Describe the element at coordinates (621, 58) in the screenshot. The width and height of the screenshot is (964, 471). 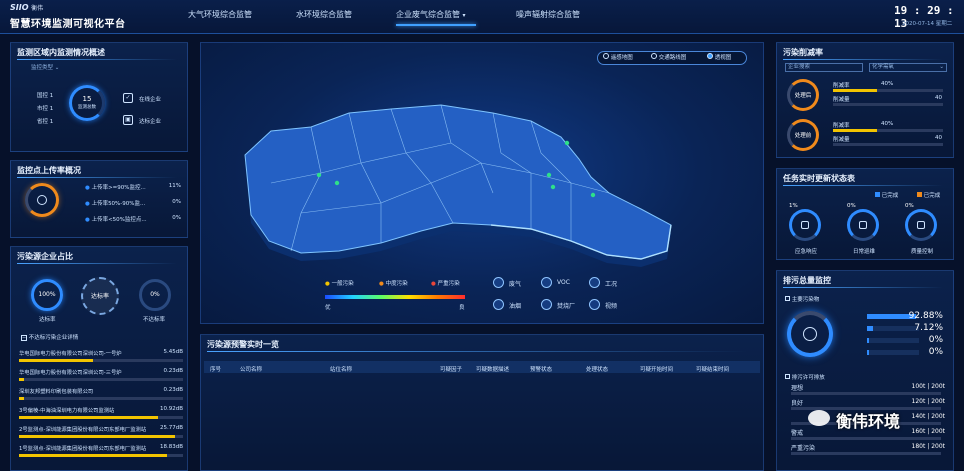
I see `view-label: 遥感地图` at that location.